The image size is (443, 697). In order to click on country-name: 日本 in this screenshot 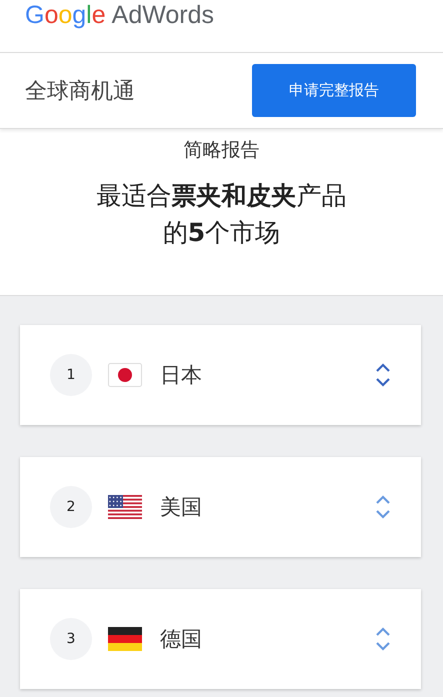, I will do `click(181, 375)`.